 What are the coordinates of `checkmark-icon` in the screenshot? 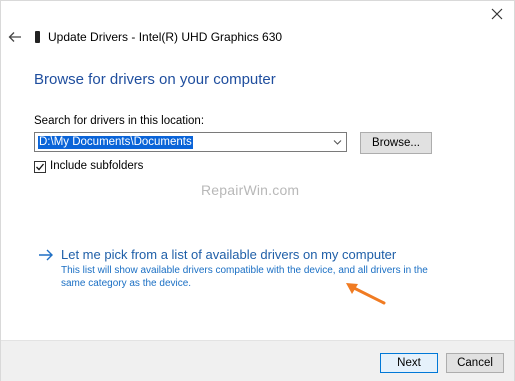 It's located at (40, 167).